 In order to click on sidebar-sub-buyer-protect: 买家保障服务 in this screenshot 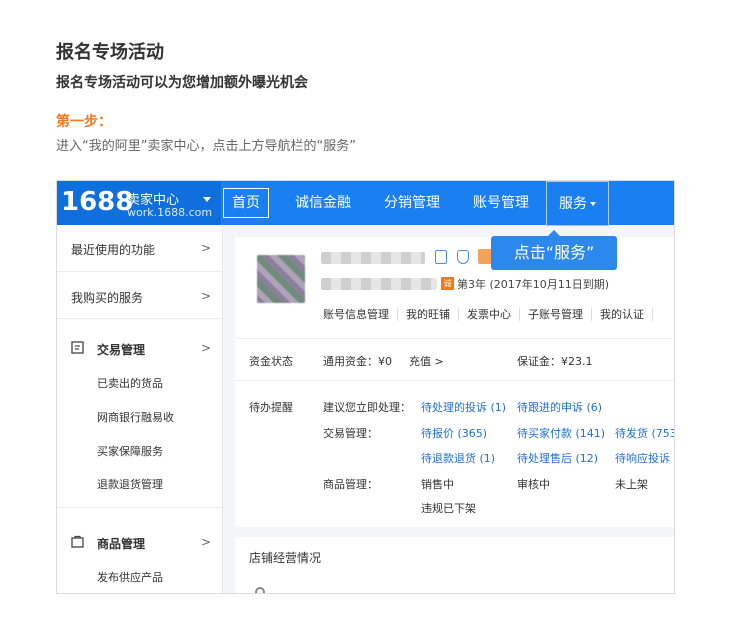, I will do `click(130, 451)`.